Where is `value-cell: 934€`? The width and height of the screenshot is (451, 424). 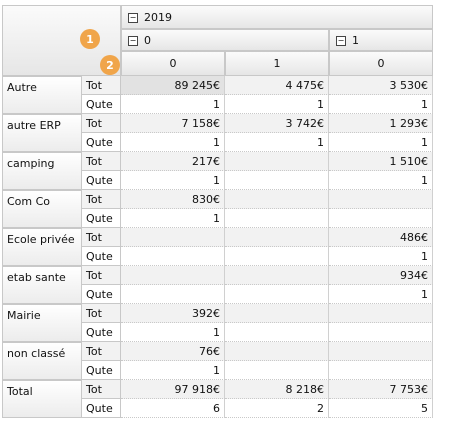 value-cell: 934€ is located at coordinates (381, 275).